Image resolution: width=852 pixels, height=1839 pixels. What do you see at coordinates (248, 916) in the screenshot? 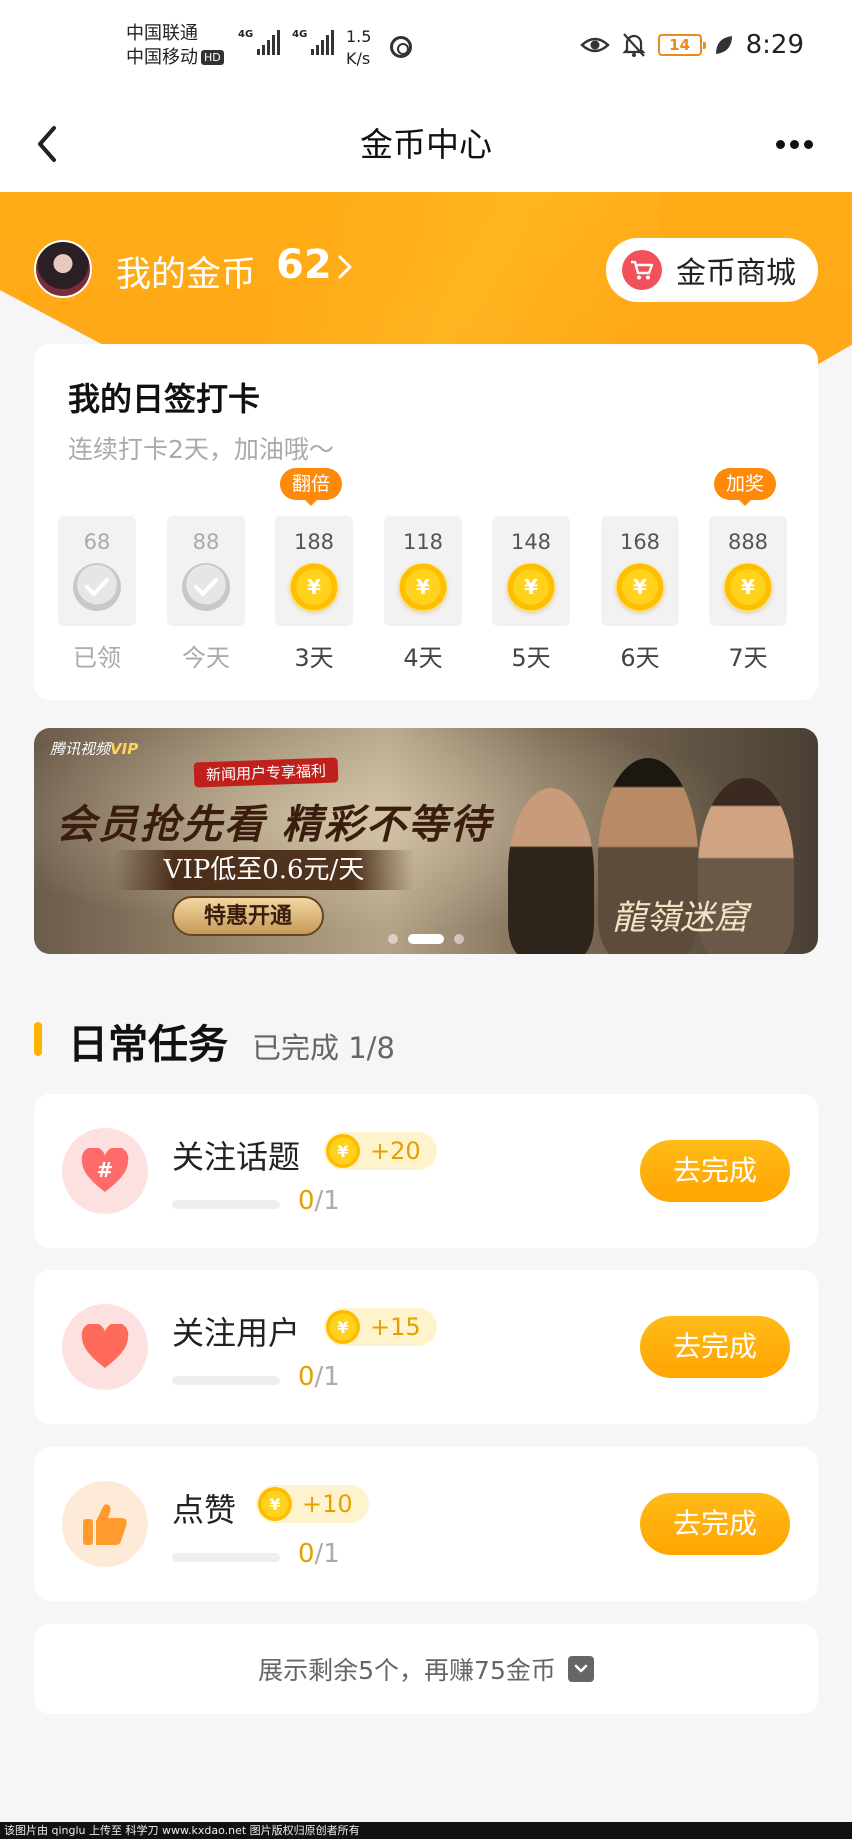
I see `banner-cta-button: 特惠开通` at bounding box center [248, 916].